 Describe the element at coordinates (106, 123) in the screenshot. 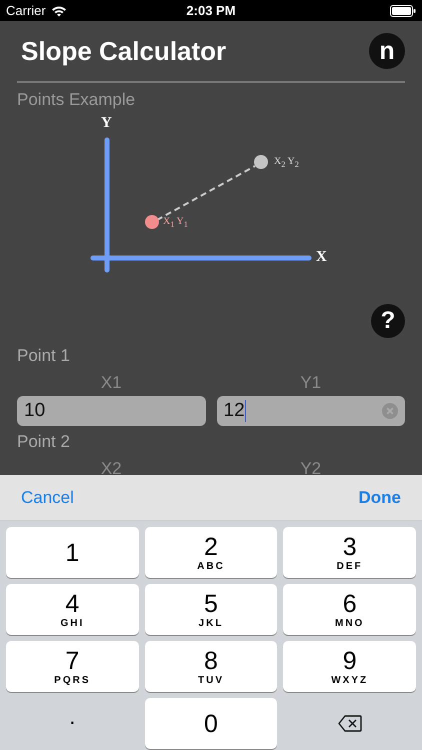

I see `axis-label: Y` at that location.